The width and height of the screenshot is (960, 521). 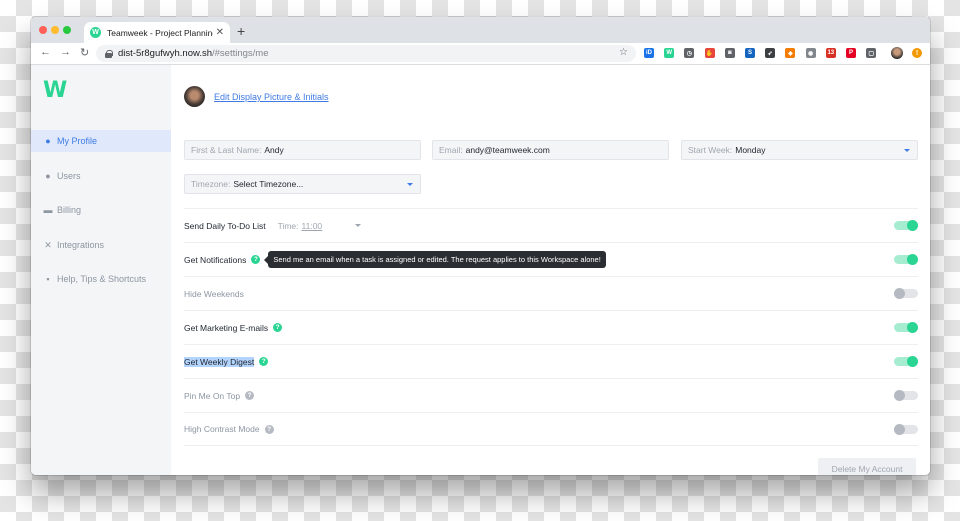 I want to click on toggle-high-contrast, so click(x=906, y=429).